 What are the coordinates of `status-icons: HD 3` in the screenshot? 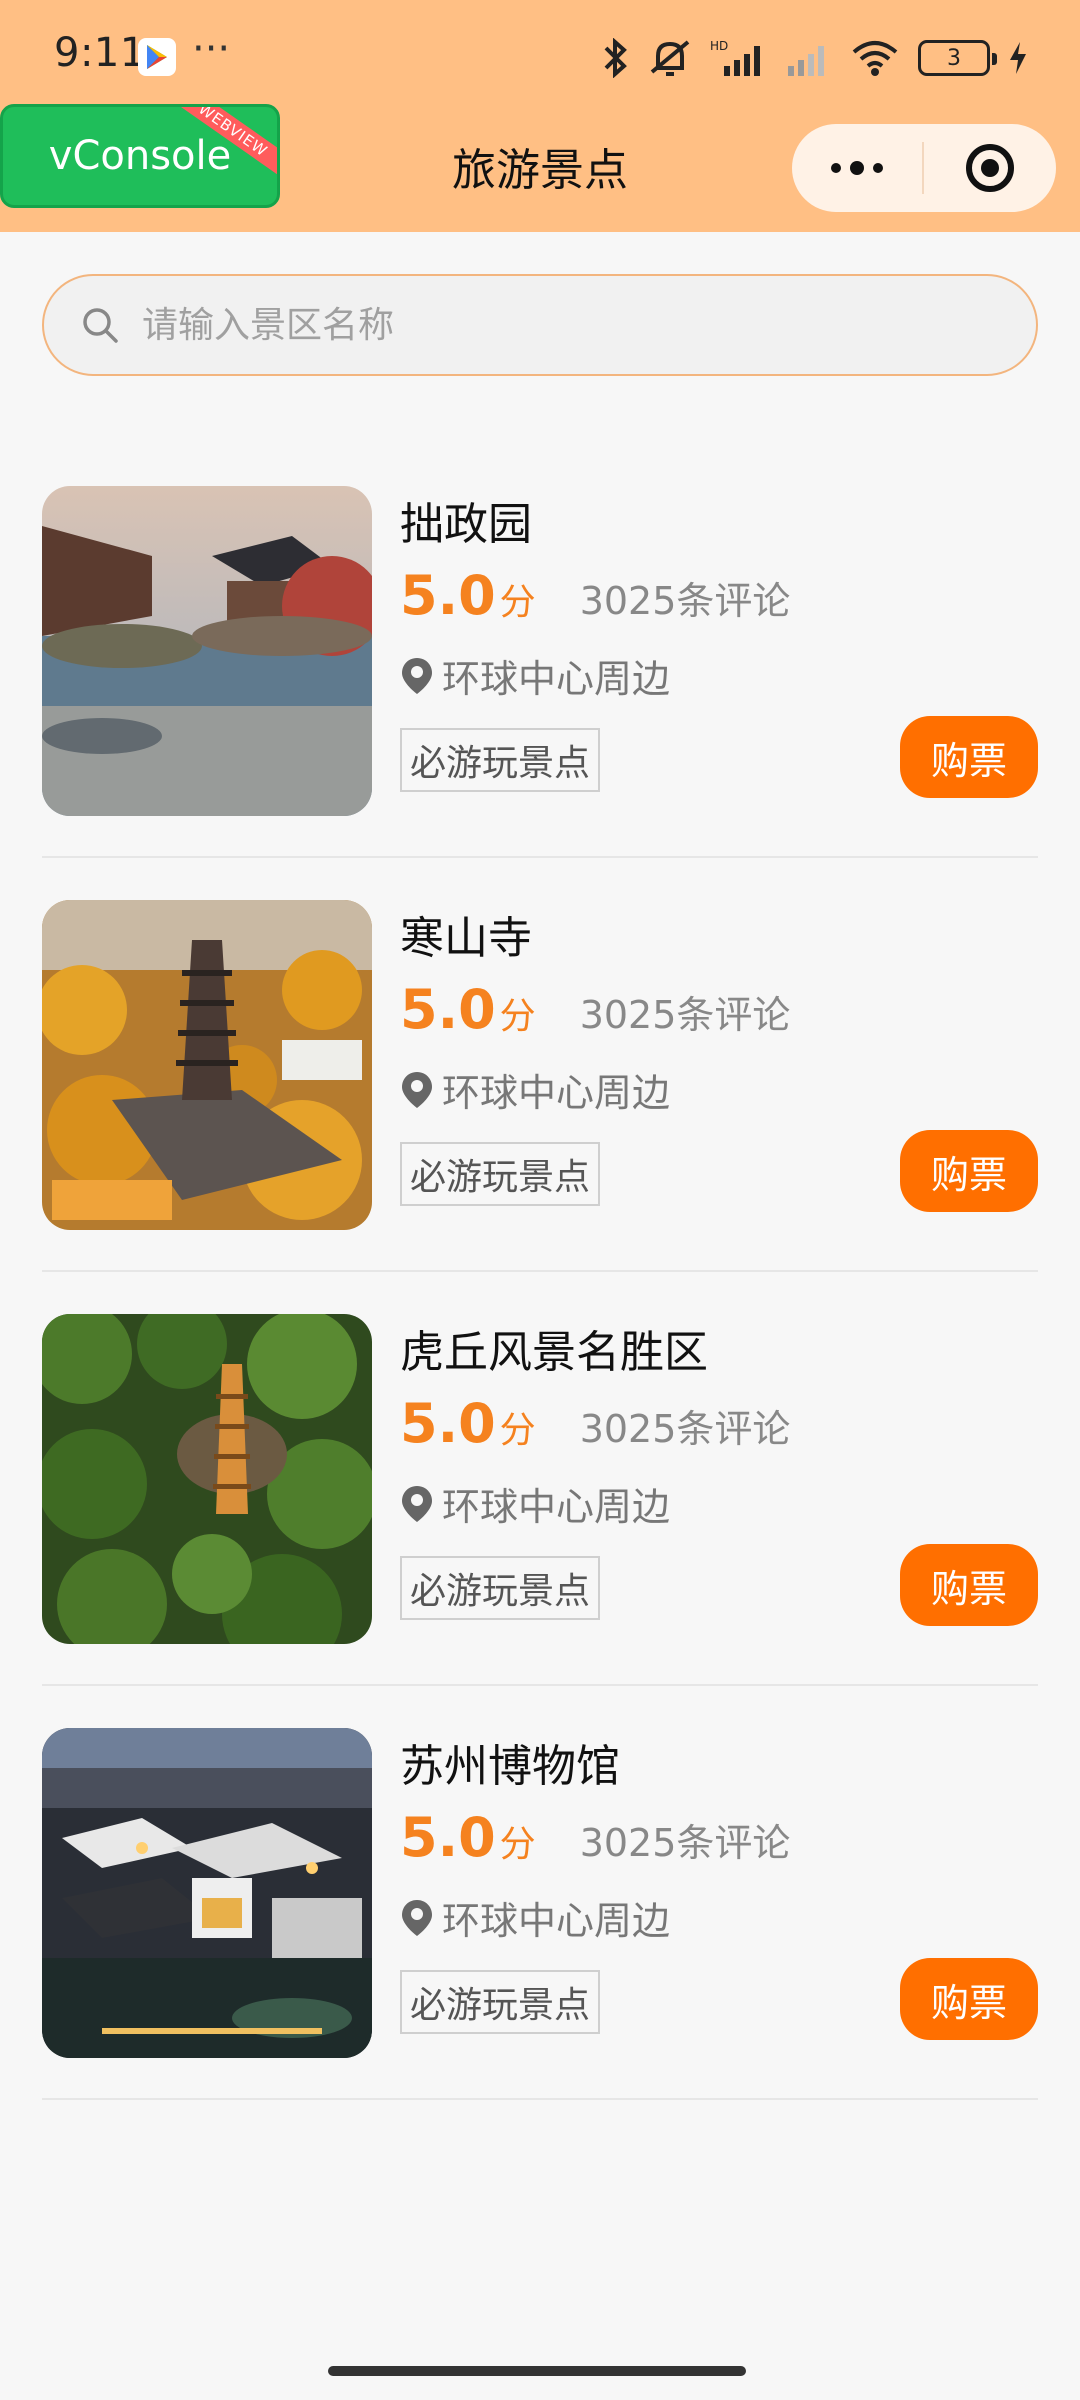 It's located at (815, 58).